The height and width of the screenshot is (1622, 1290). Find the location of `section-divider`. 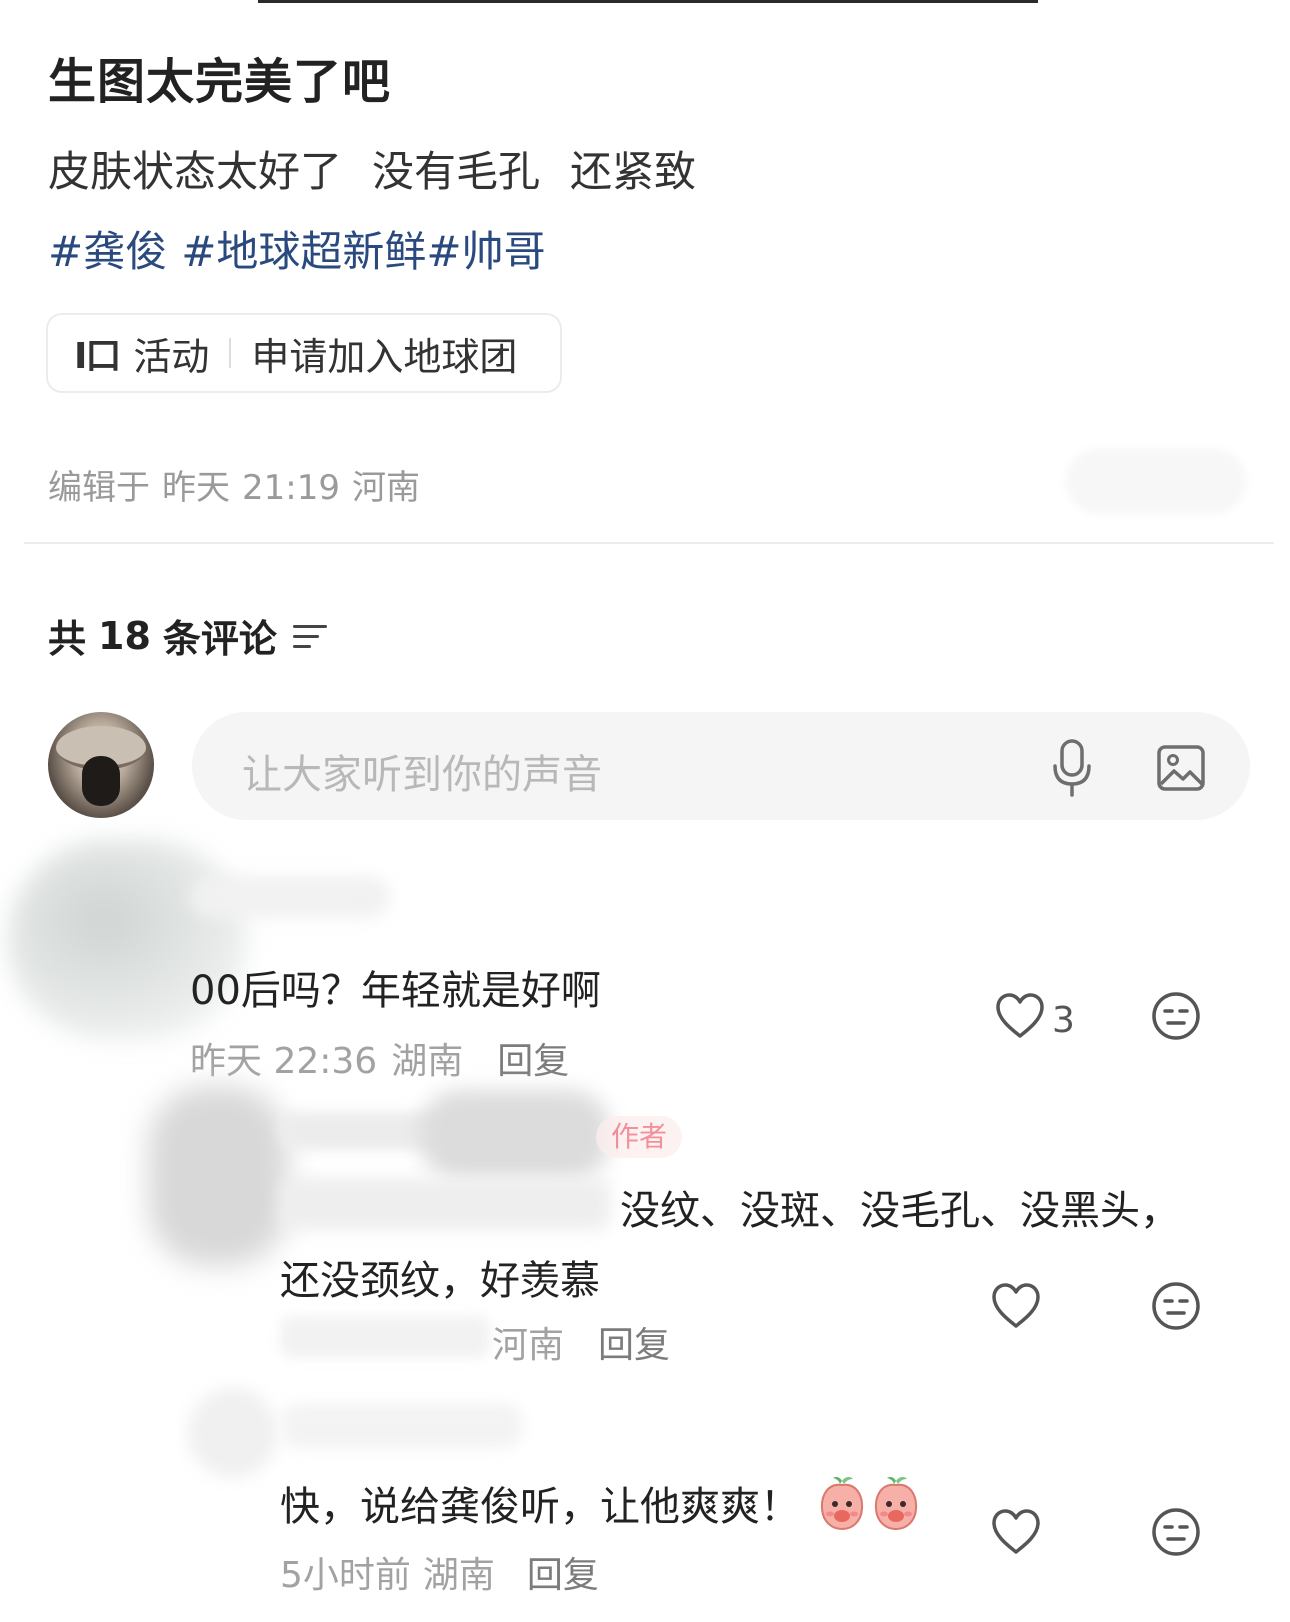

section-divider is located at coordinates (649, 543).